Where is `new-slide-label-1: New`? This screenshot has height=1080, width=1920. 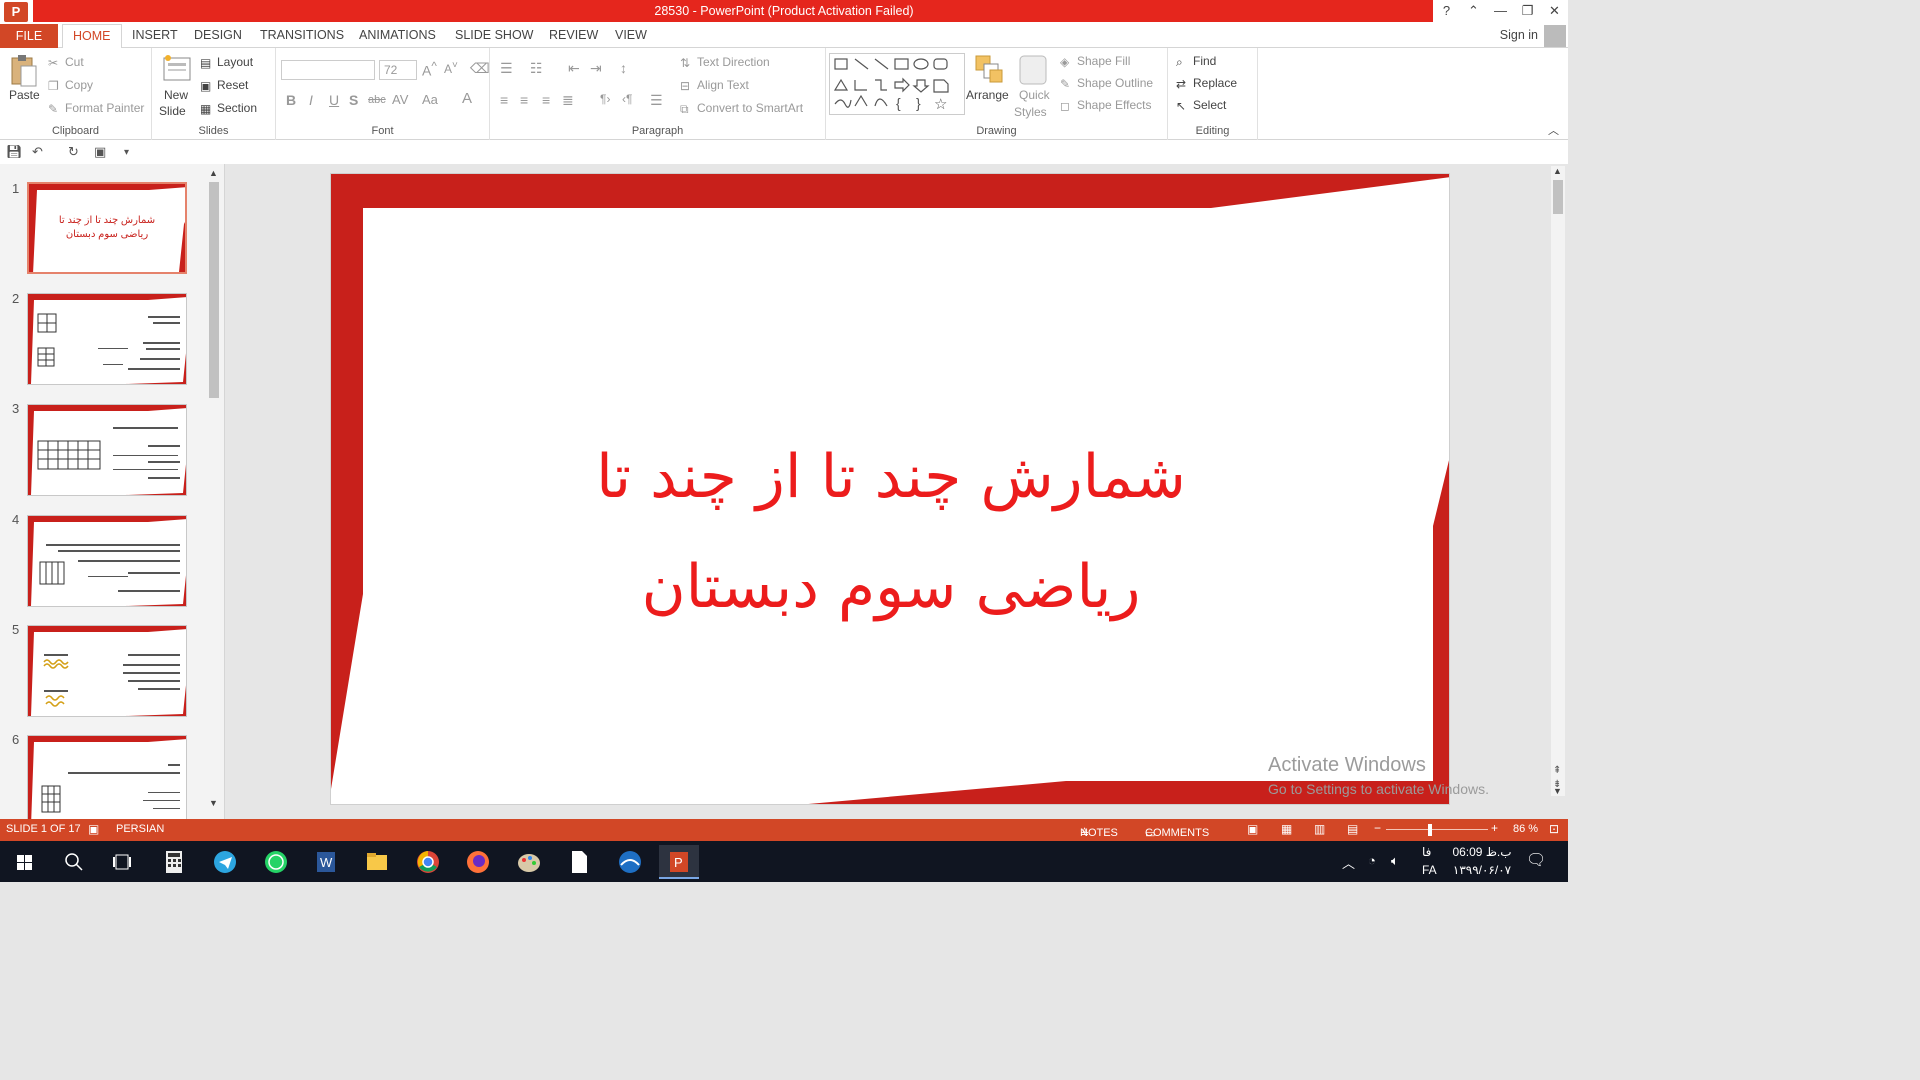
new-slide-label-1: New is located at coordinates (176, 95).